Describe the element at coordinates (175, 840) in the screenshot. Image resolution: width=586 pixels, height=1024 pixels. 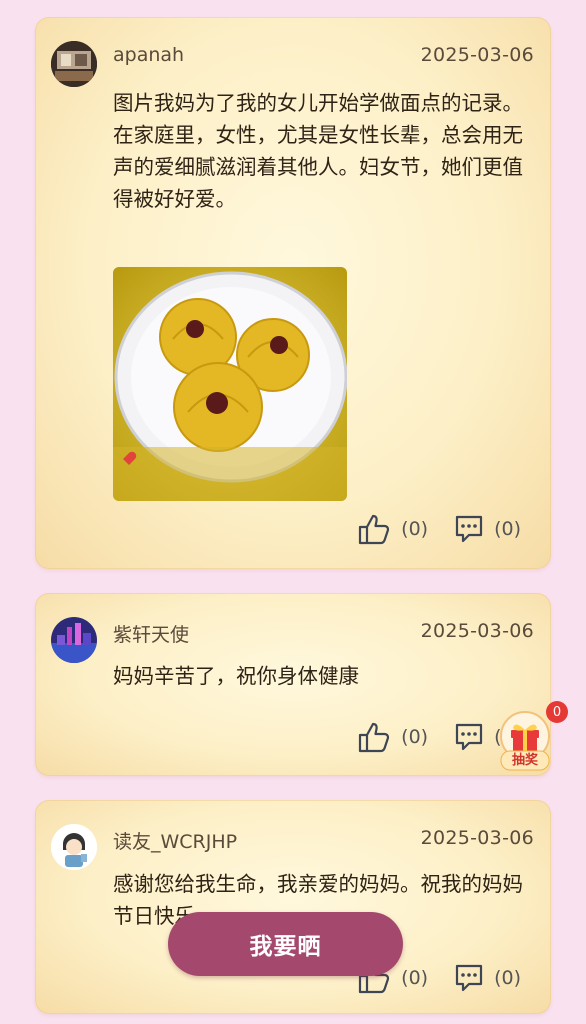
I see `username: 读友_WCRJHP` at that location.